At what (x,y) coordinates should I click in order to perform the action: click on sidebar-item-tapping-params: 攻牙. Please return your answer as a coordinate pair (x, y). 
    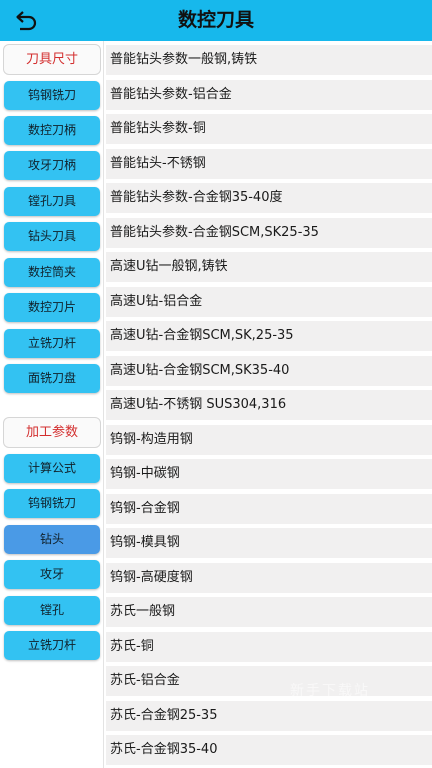
    Looking at the image, I should click on (52, 574).